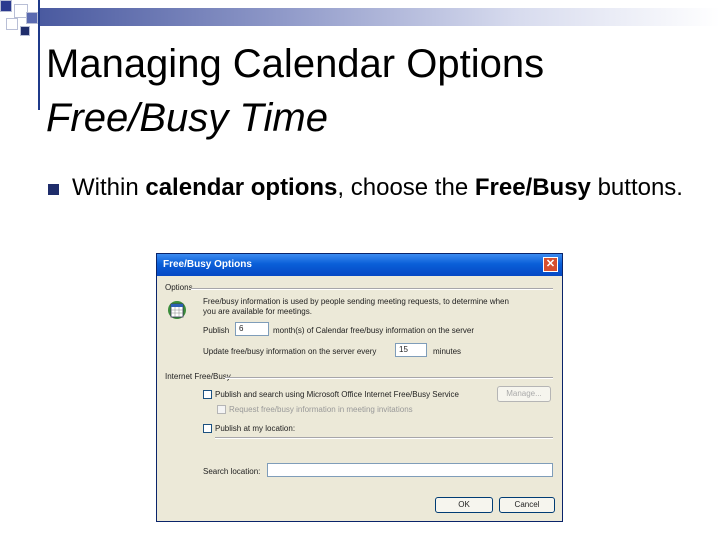 This screenshot has height=540, width=720. I want to click on description-line-2: you are available for meetings., so click(257, 311).